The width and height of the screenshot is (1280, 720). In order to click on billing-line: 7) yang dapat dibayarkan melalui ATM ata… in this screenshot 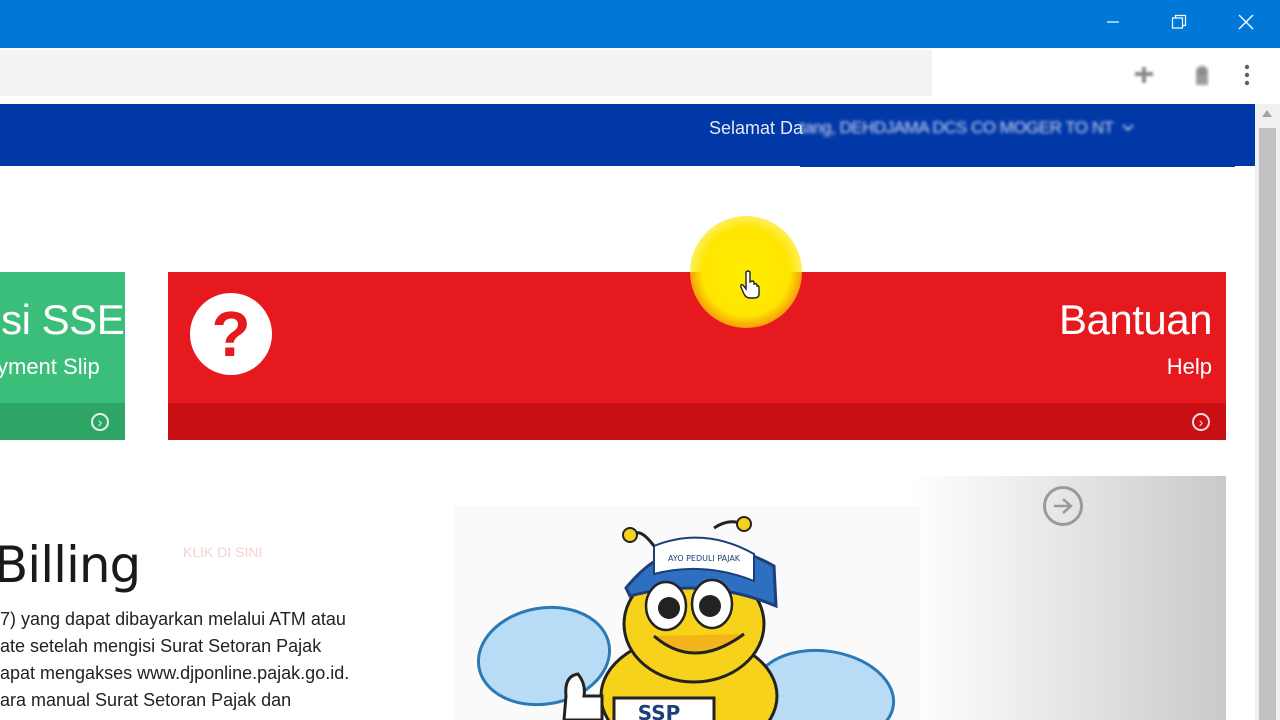, I will do `click(173, 619)`.